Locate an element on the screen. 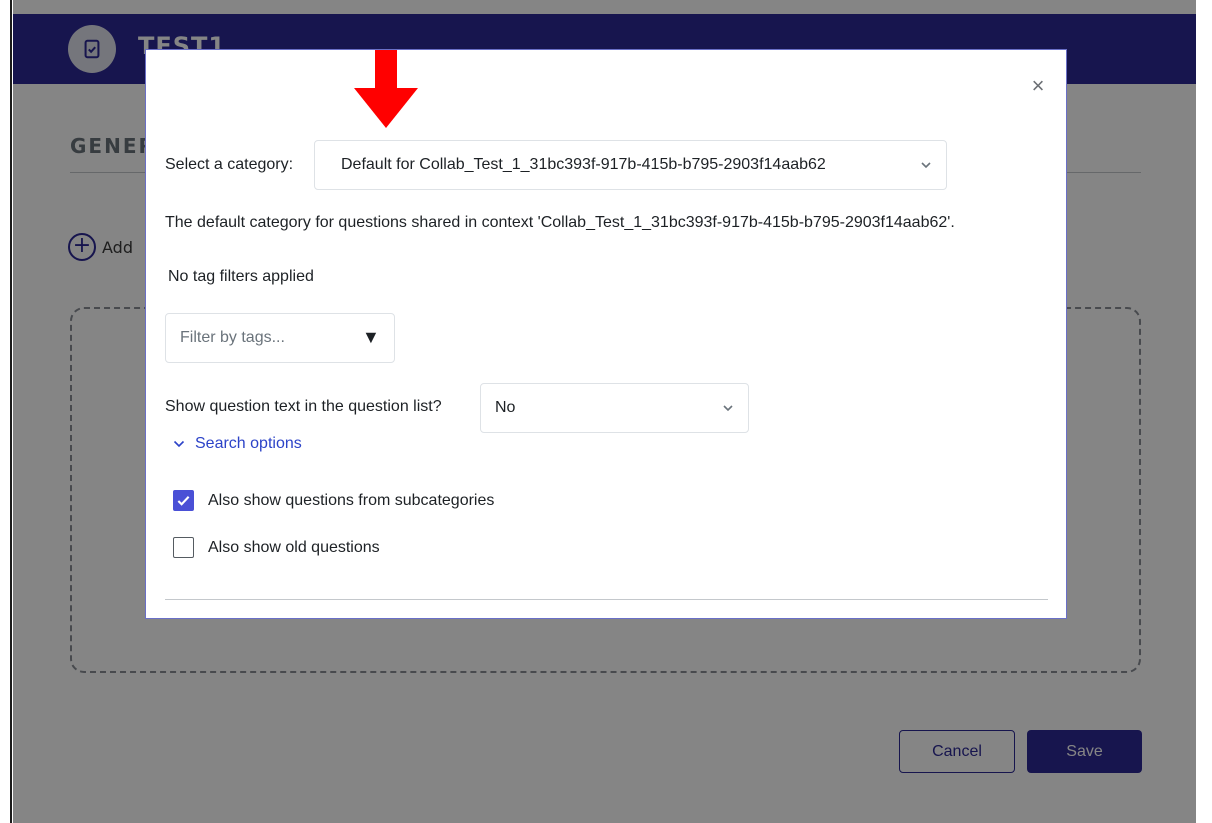  window-left-border is located at coordinates (6, 411).